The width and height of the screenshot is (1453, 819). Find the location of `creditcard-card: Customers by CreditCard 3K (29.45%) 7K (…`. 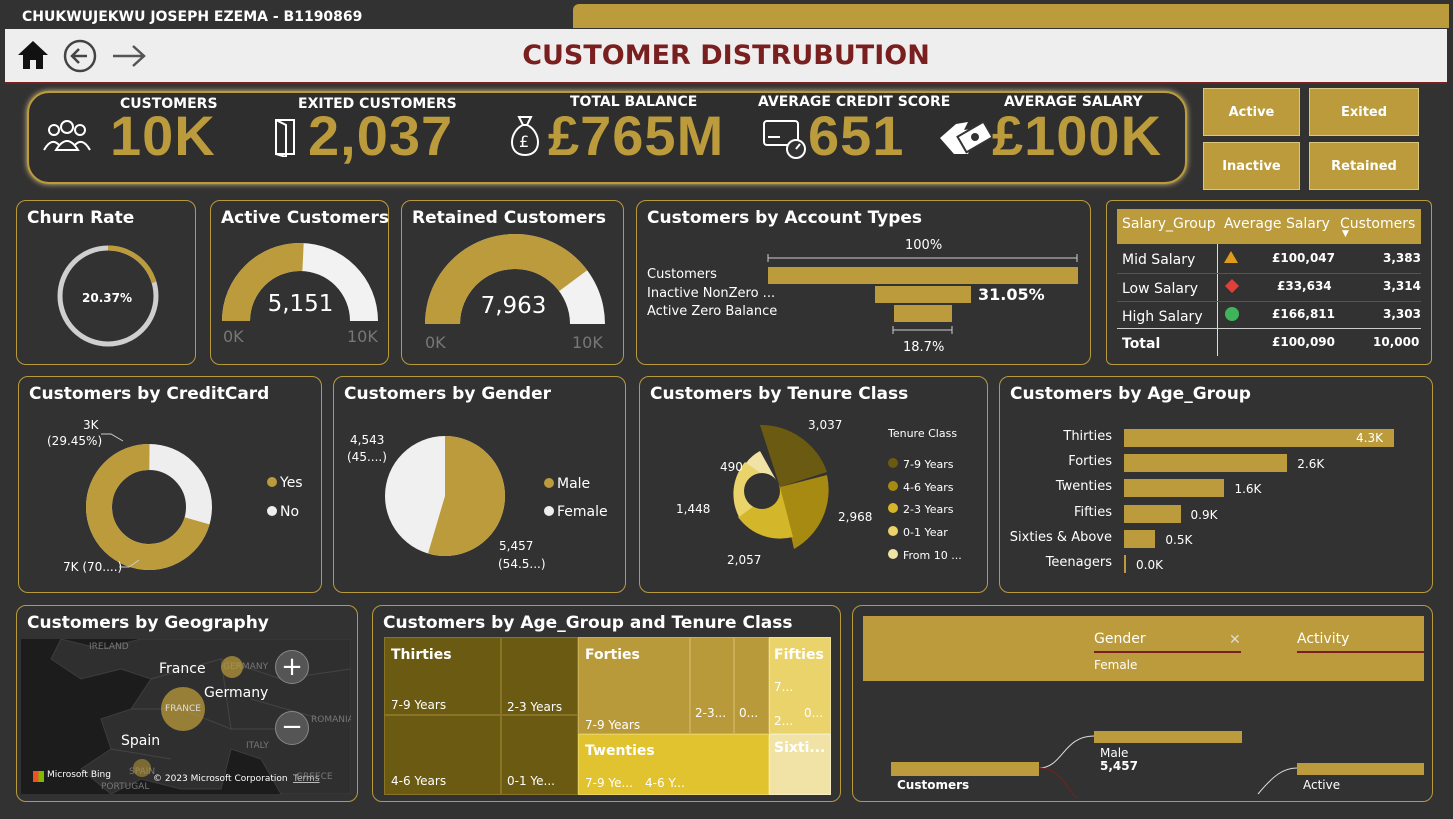

creditcard-card: Customers by CreditCard 3K (29.45%) 7K (… is located at coordinates (170, 484).